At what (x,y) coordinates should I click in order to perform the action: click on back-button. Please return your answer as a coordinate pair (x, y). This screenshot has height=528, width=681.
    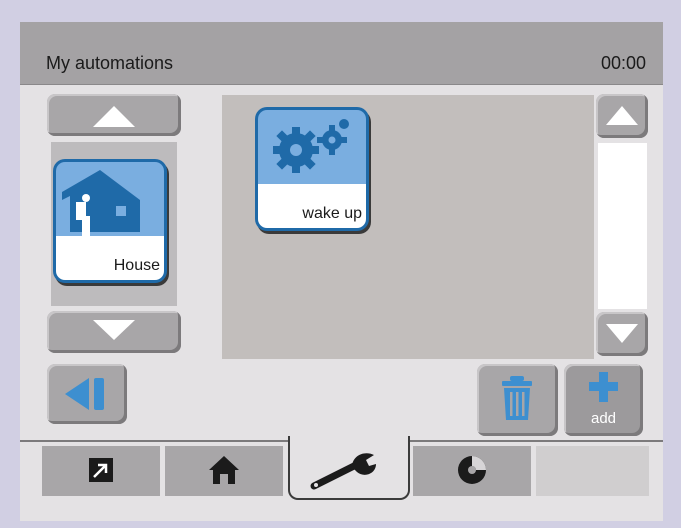
    Looking at the image, I should click on (87, 394).